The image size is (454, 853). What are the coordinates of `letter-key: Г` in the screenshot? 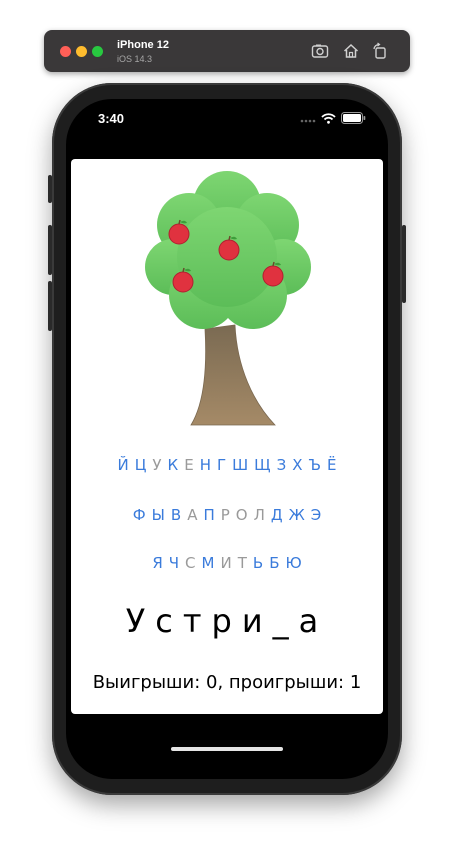 It's located at (221, 465).